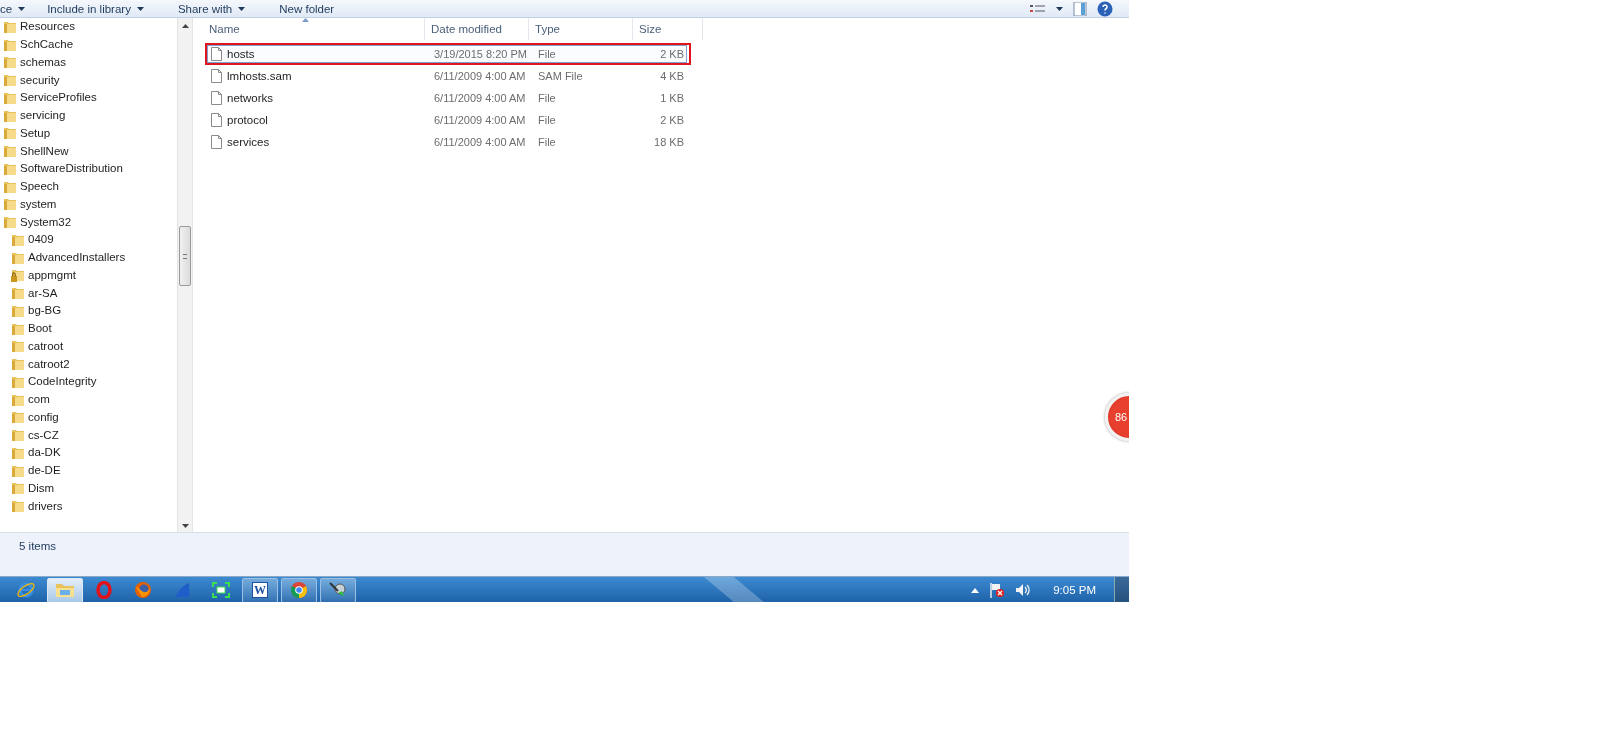 The height and width of the screenshot is (741, 1600). Describe the element at coordinates (62, 382) in the screenshot. I see `folder-label: CodeIntegrity` at that location.